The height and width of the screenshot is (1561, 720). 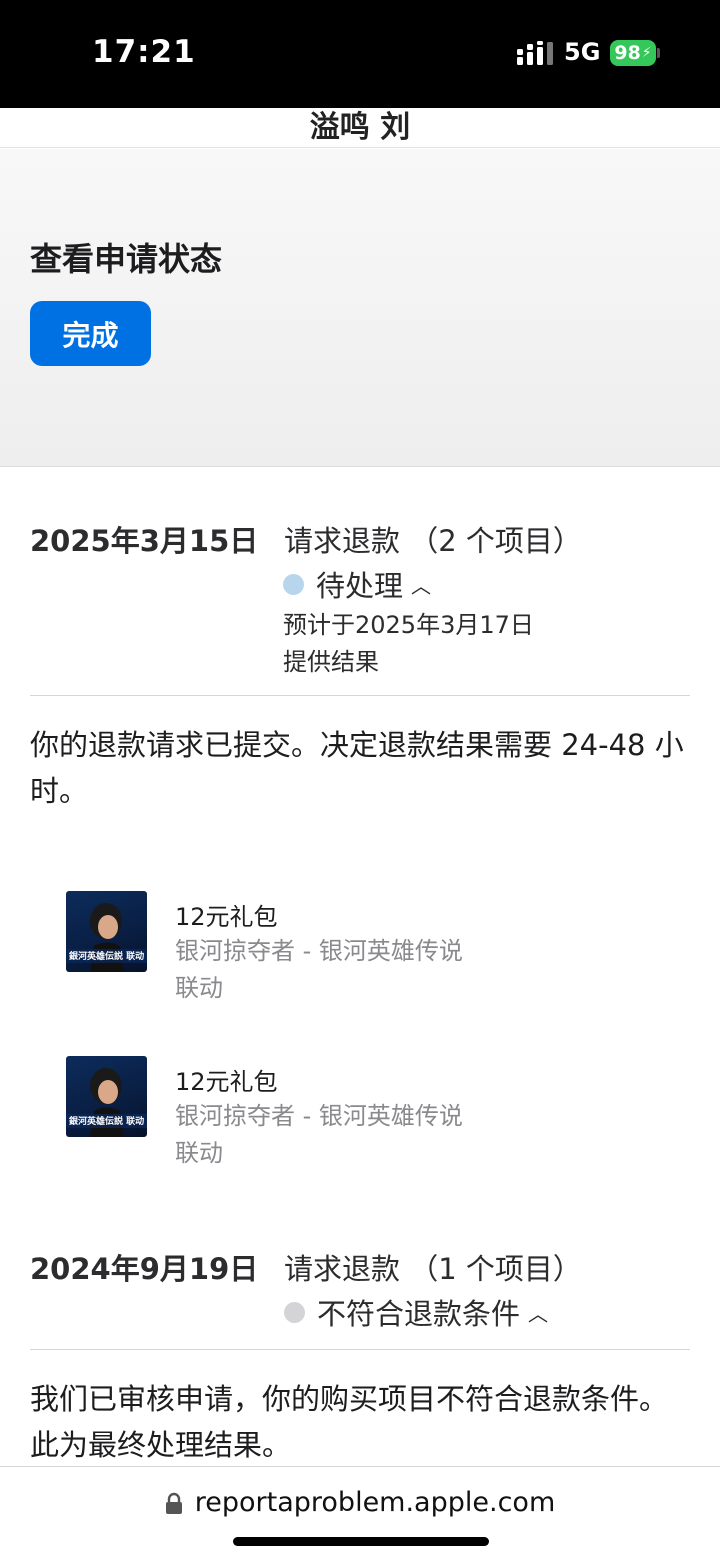 I want to click on status-dot-pending, so click(x=293, y=584).